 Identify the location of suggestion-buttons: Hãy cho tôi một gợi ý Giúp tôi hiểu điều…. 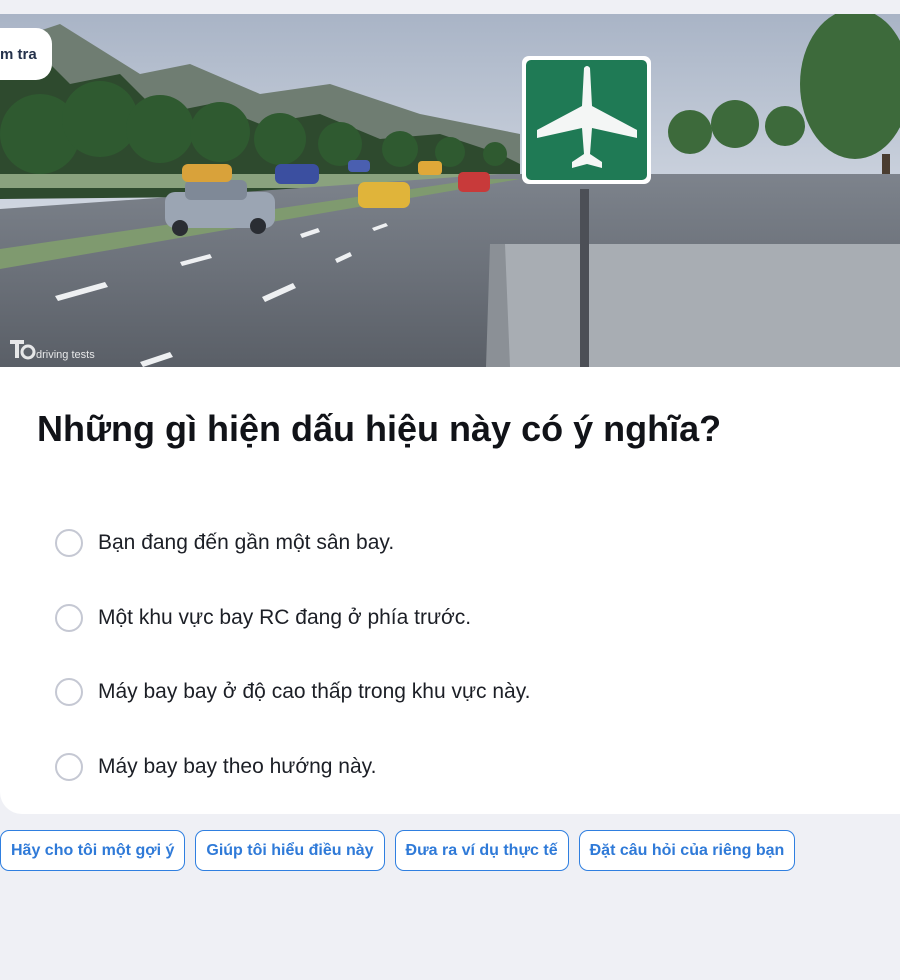
(398, 850).